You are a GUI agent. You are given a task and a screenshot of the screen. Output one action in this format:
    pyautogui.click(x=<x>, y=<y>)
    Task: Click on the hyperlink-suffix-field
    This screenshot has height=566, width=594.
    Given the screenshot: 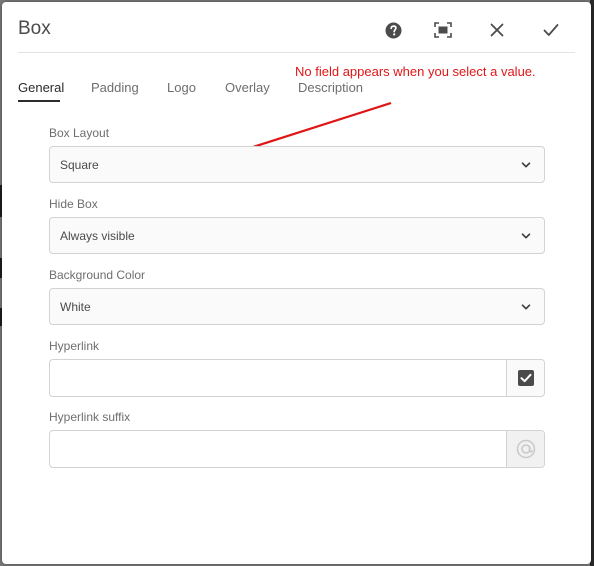 What is the action you would take?
    pyautogui.click(x=297, y=449)
    